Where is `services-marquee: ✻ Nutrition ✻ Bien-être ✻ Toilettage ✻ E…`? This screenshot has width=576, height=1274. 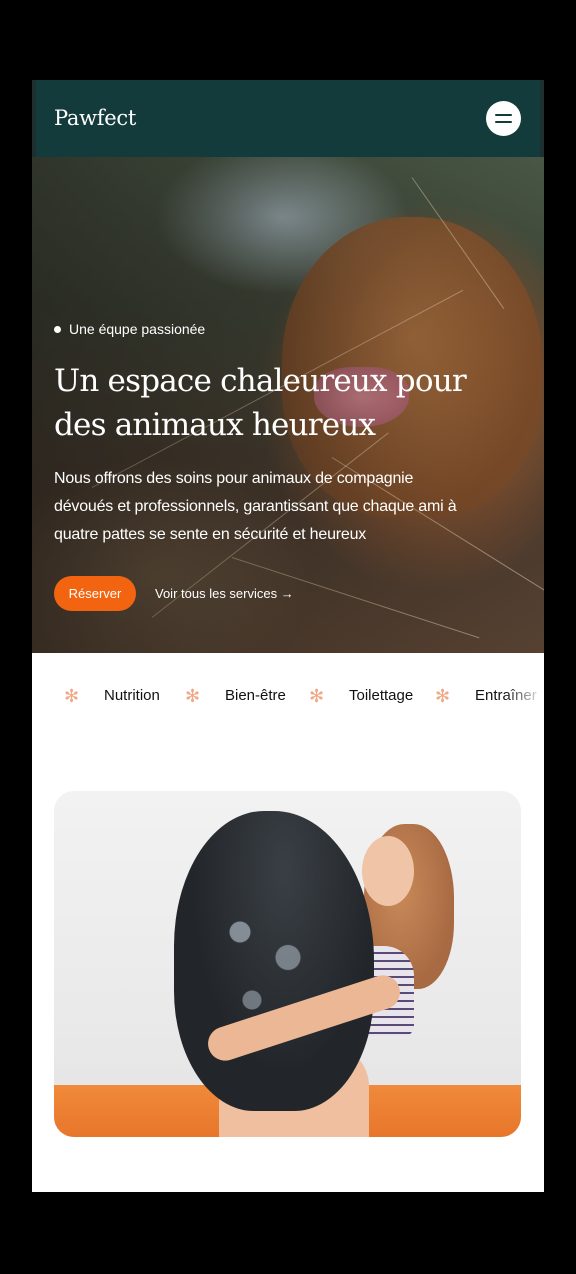
services-marquee: ✻ Nutrition ✻ Bien-être ✻ Toilettage ✻ E… is located at coordinates (288, 698).